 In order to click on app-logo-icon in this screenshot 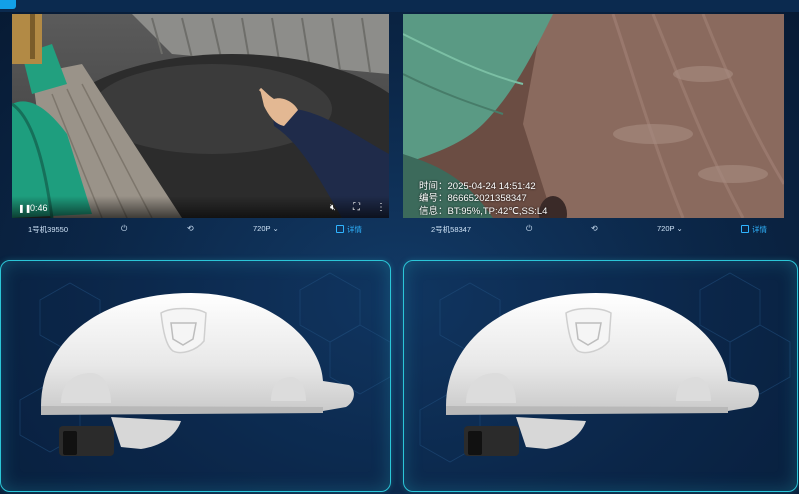, I will do `click(8, 4)`.